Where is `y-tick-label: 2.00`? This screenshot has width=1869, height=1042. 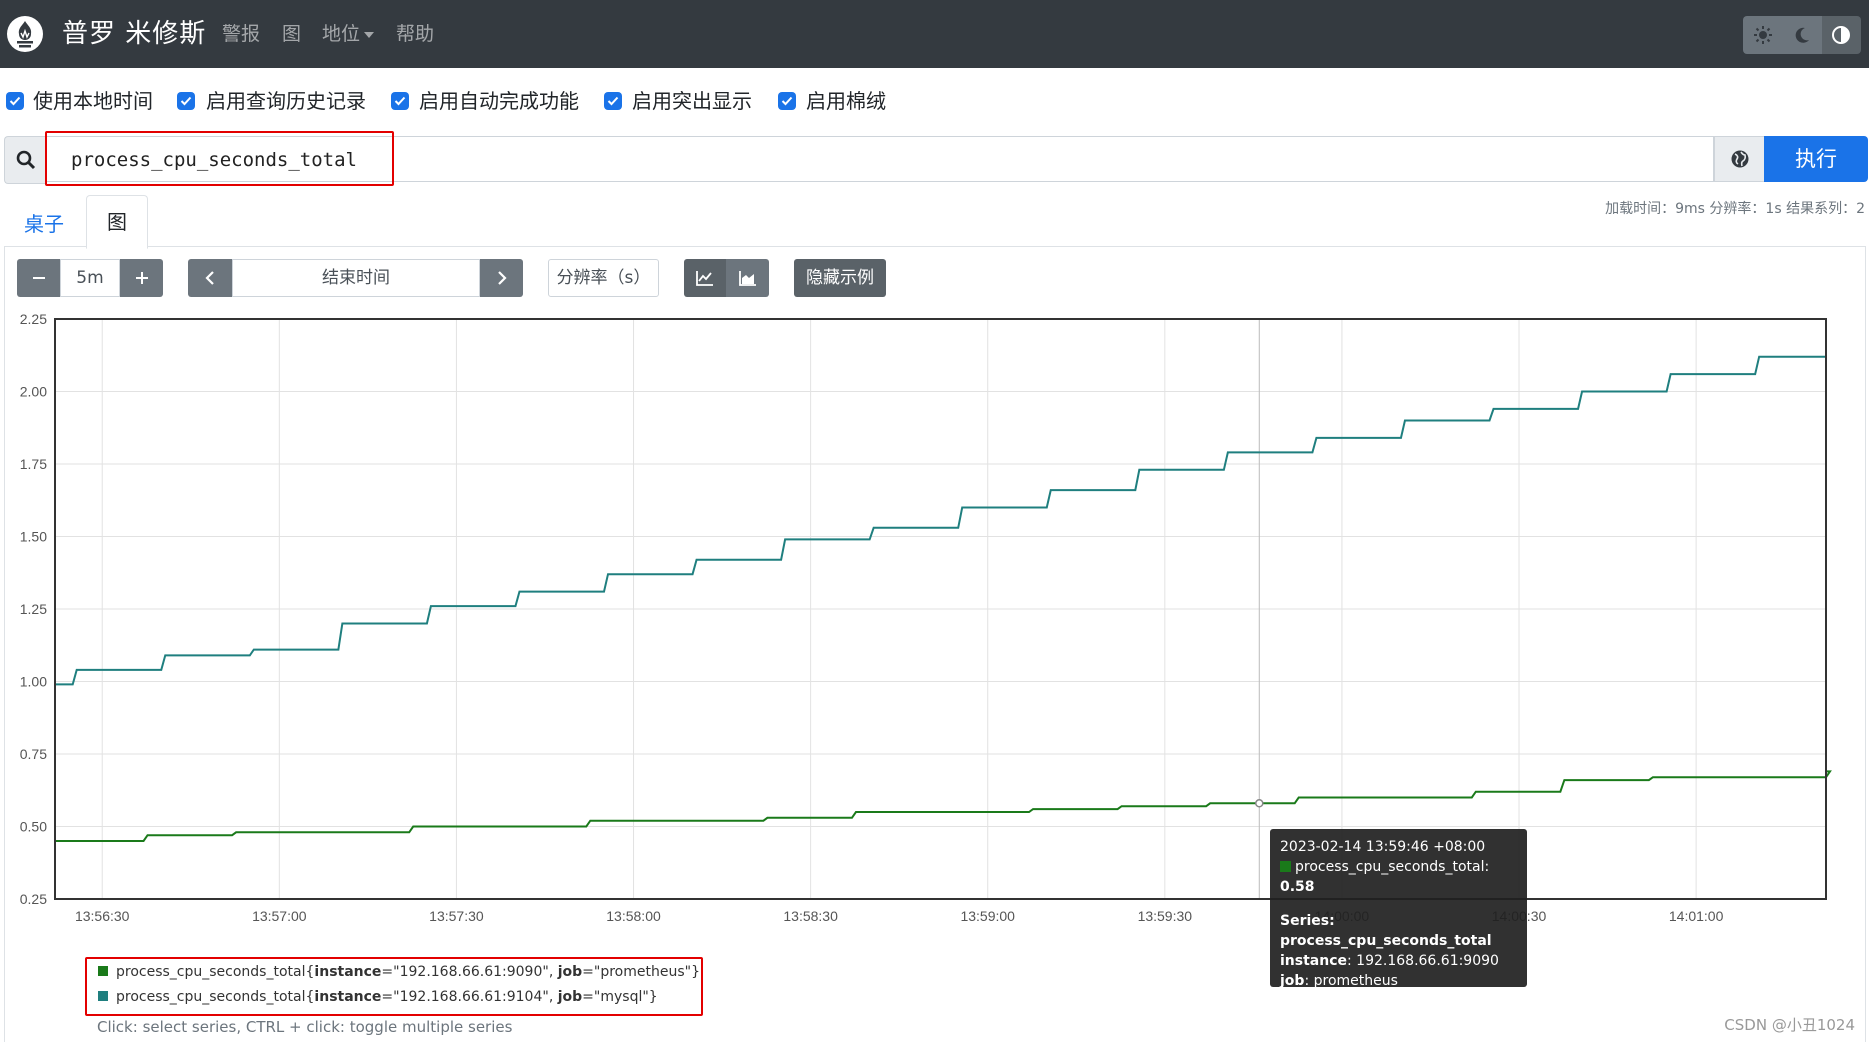 y-tick-label: 2.00 is located at coordinates (33, 392).